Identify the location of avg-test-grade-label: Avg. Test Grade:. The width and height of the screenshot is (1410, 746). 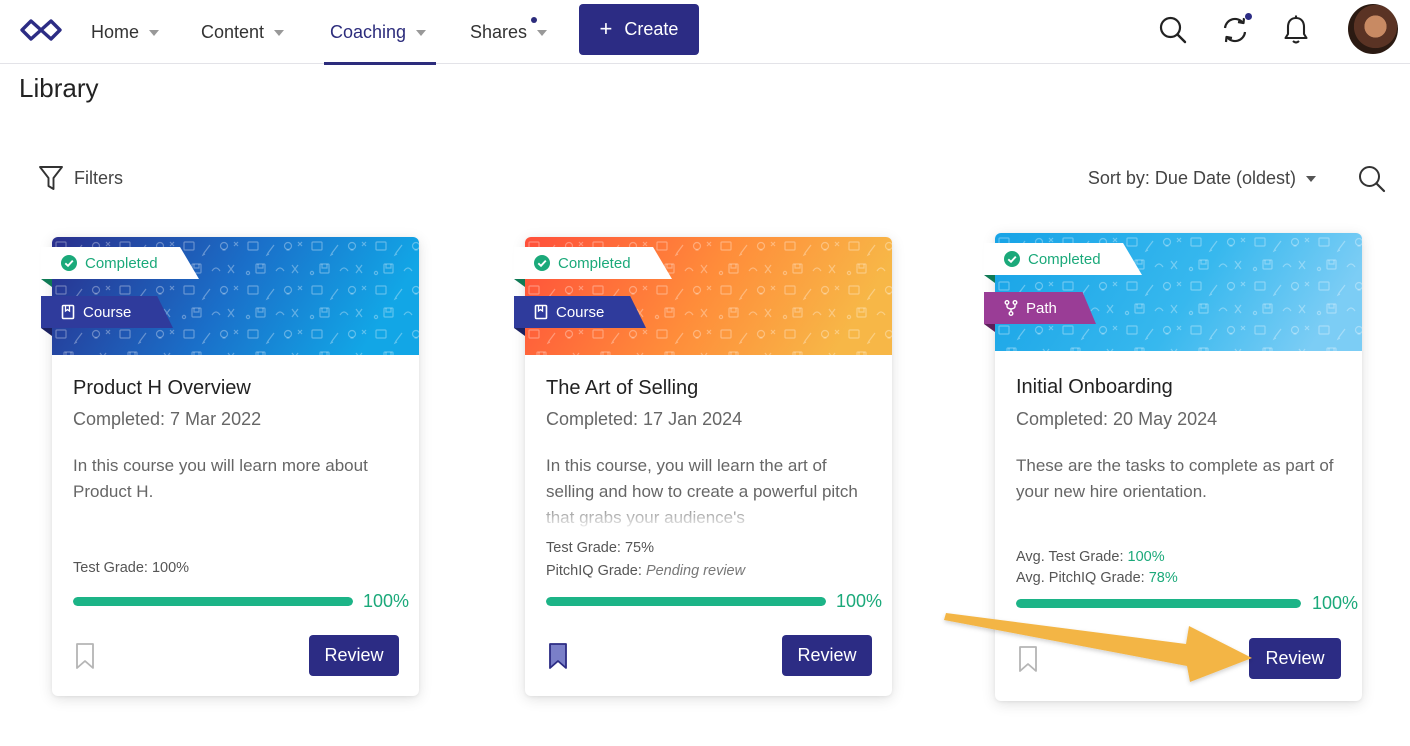
(1072, 557).